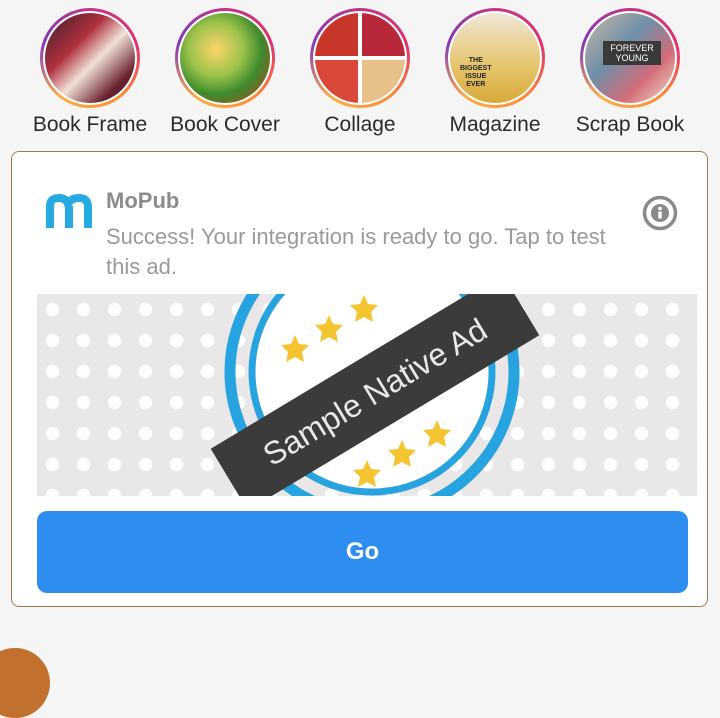 Image resolution: width=720 pixels, height=718 pixels. I want to click on collage-thumbnail, so click(360, 58).